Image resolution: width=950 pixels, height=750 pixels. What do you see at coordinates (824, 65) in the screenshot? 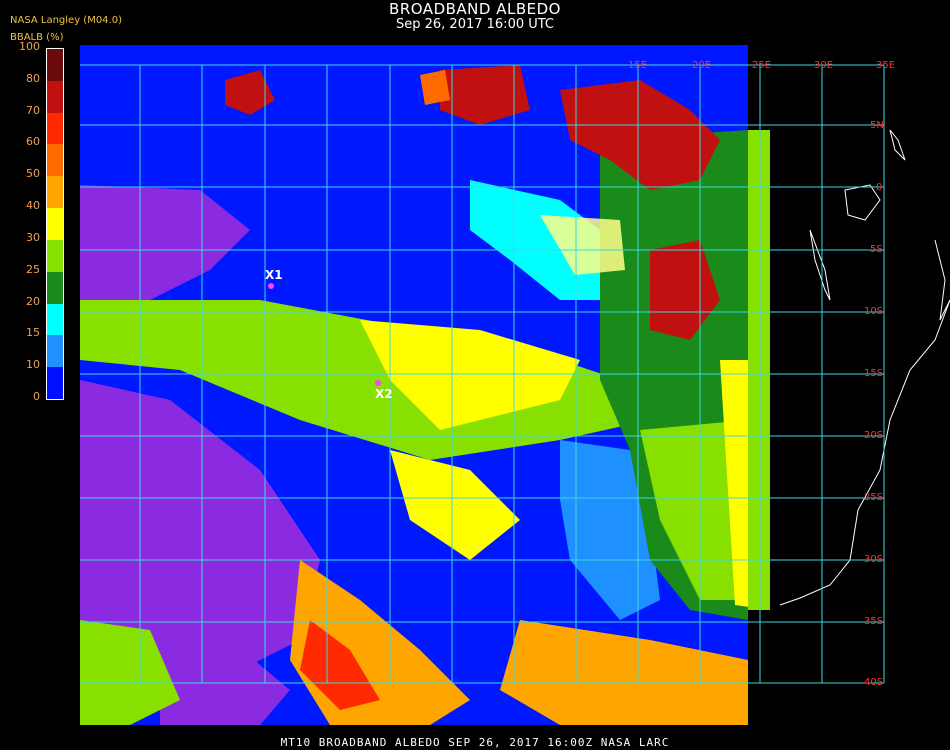
I see `longitude-label: 30E` at bounding box center [824, 65].